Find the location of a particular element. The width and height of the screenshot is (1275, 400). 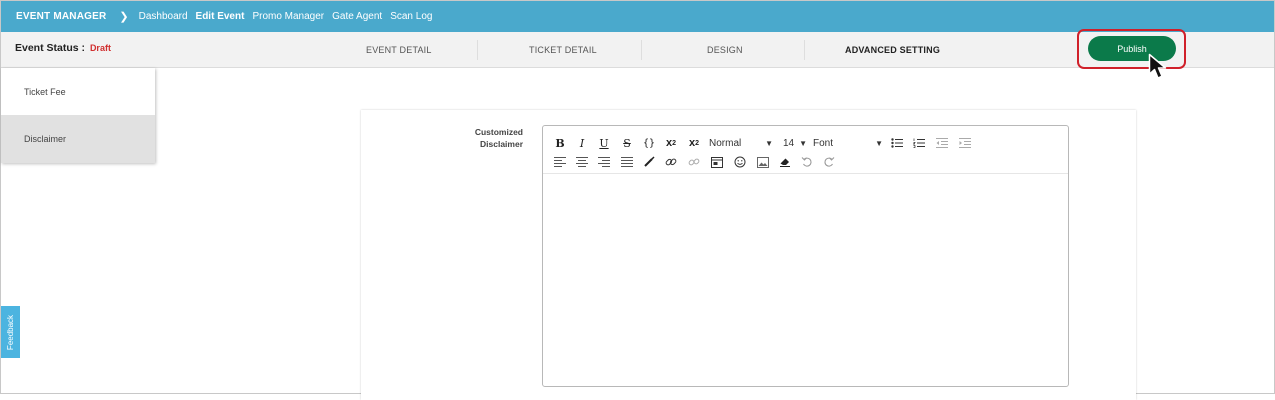

brand-title: EVENT MANAGER is located at coordinates (61, 16).